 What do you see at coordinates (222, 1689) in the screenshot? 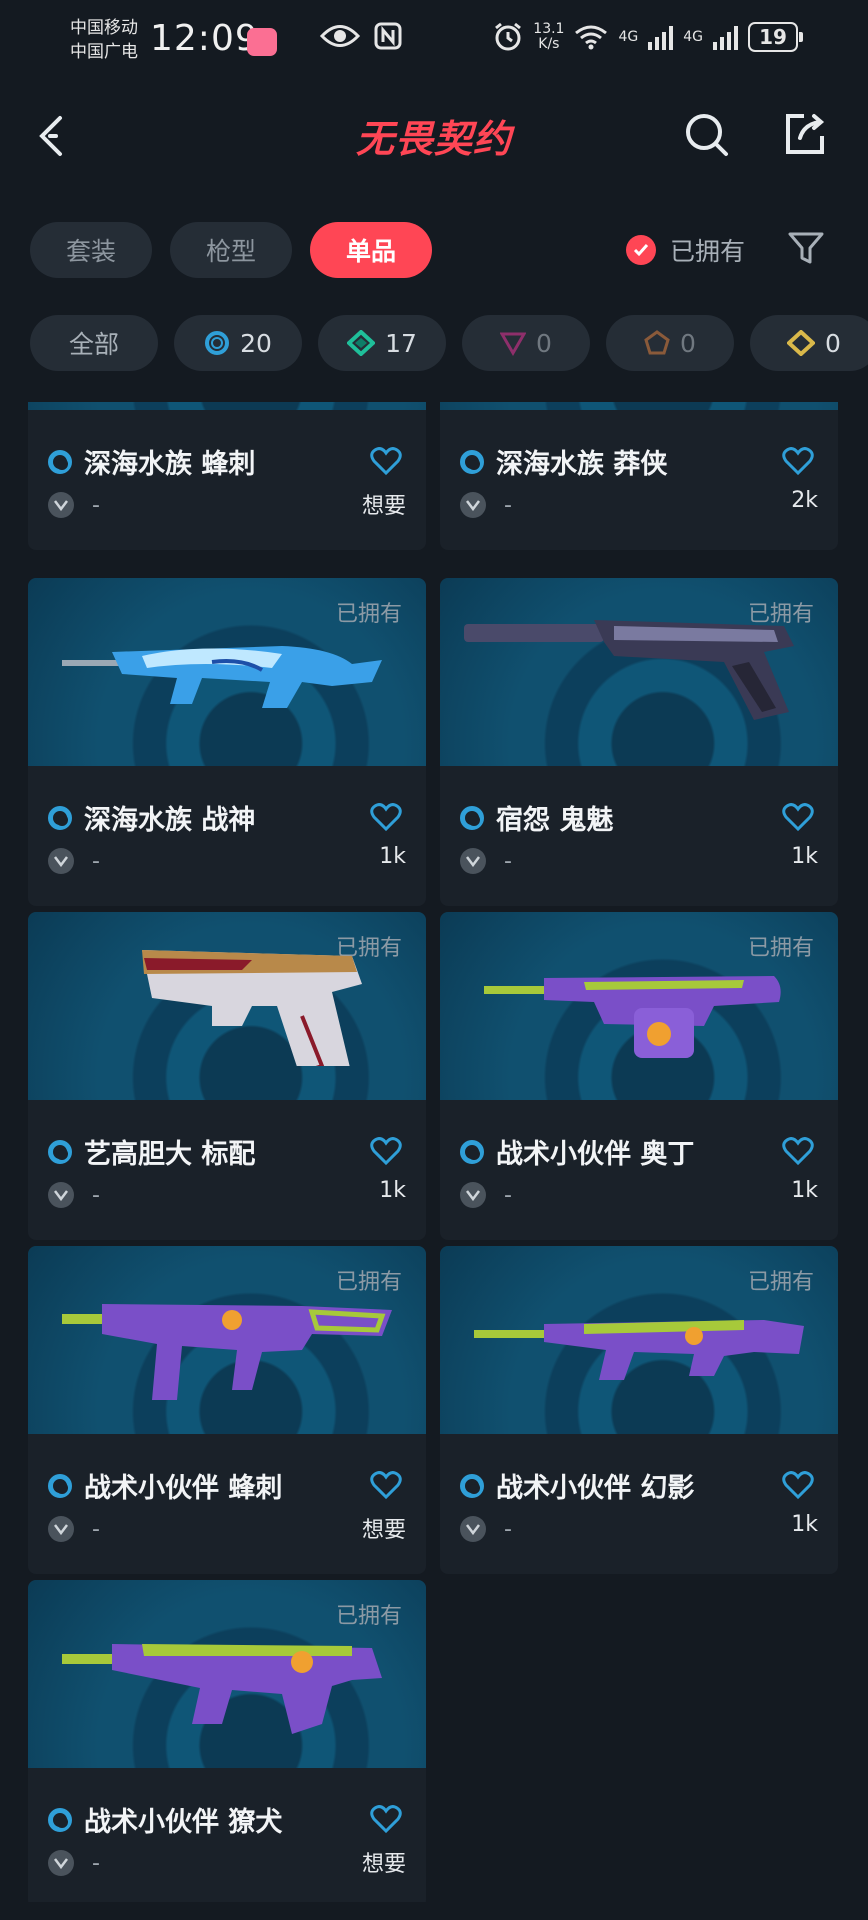
I see `weapon-bullpup-image` at bounding box center [222, 1689].